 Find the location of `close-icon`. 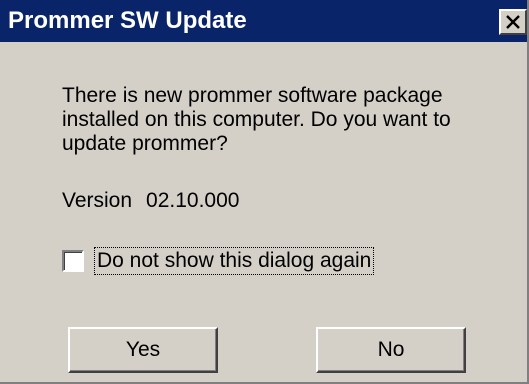

close-icon is located at coordinates (513, 22).